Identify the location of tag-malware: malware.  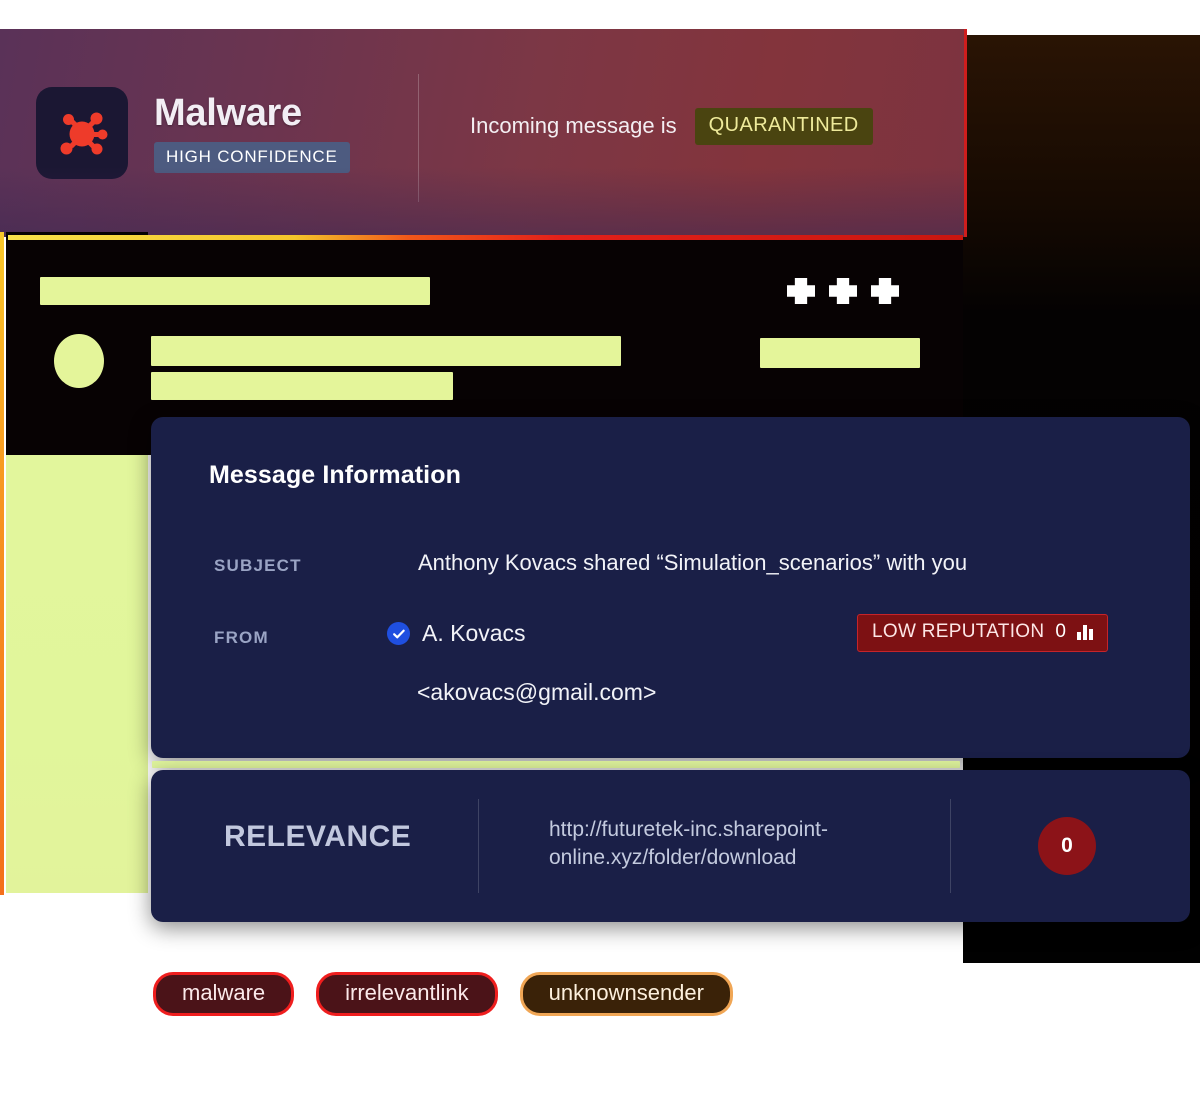
(224, 994).